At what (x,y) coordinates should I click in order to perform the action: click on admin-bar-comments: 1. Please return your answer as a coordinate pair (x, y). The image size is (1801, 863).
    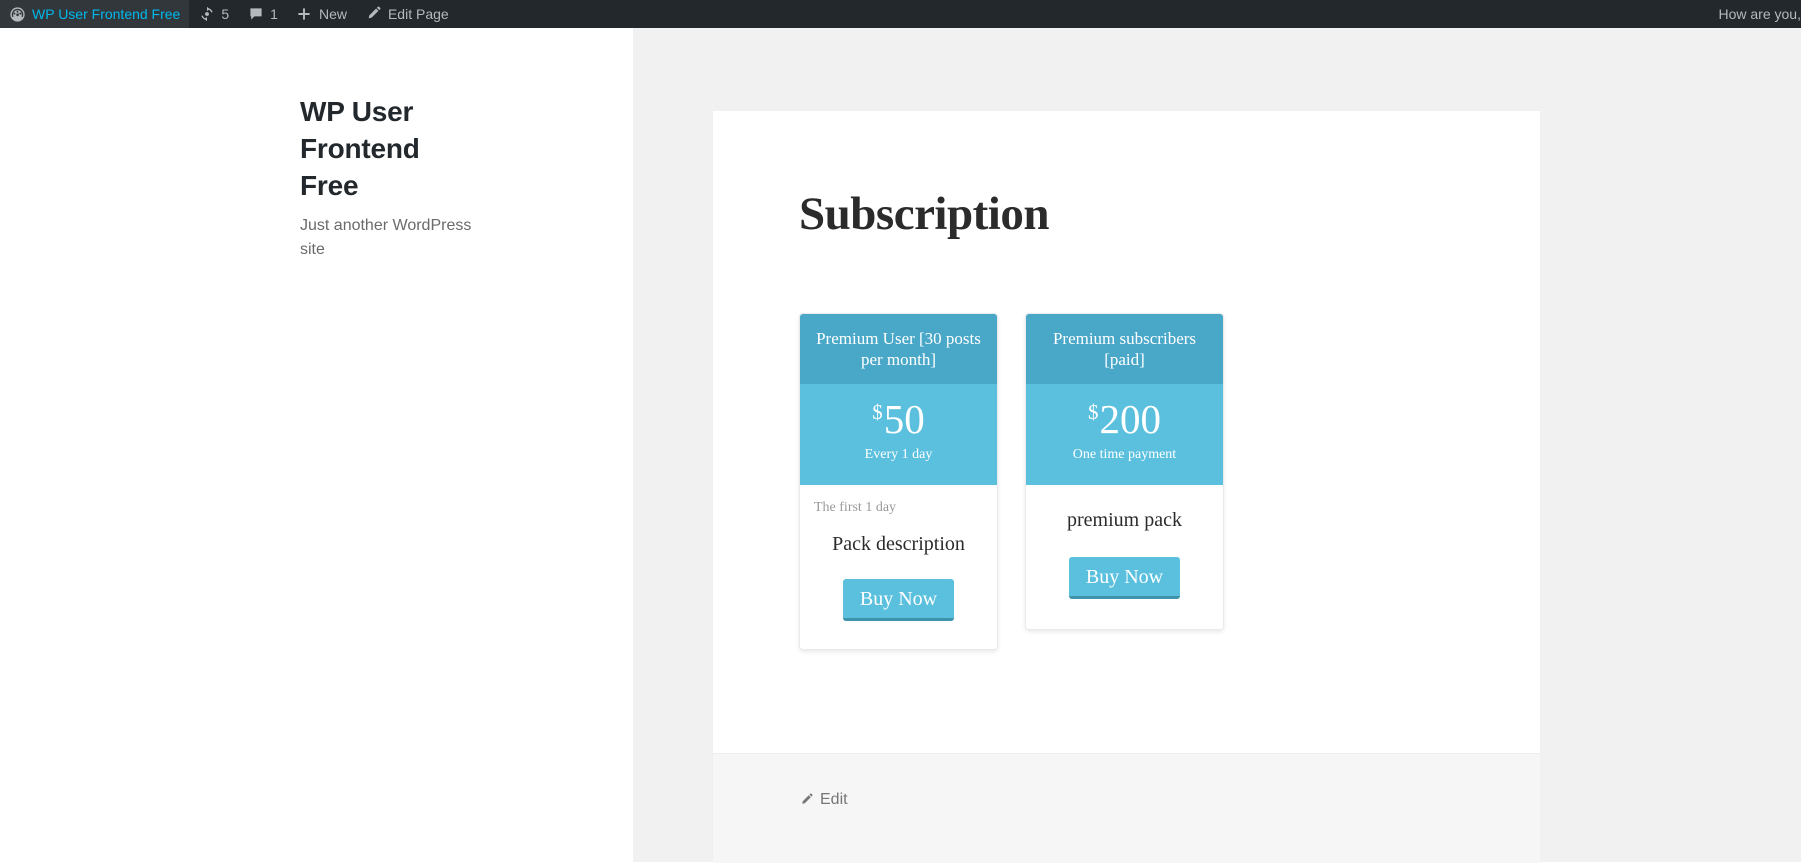
    Looking at the image, I should click on (262, 14).